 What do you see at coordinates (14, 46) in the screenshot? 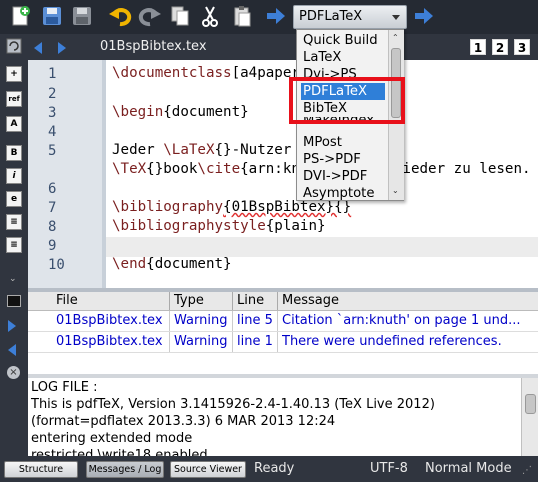
I see `close-tab-icon` at bounding box center [14, 46].